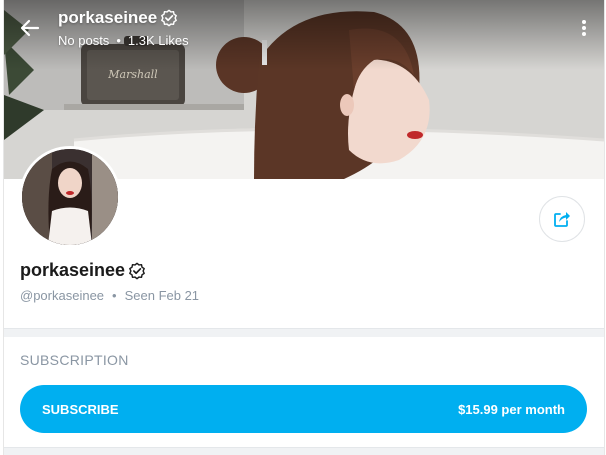 The width and height of the screenshot is (606, 455). I want to click on more-options-button, so click(584, 28).